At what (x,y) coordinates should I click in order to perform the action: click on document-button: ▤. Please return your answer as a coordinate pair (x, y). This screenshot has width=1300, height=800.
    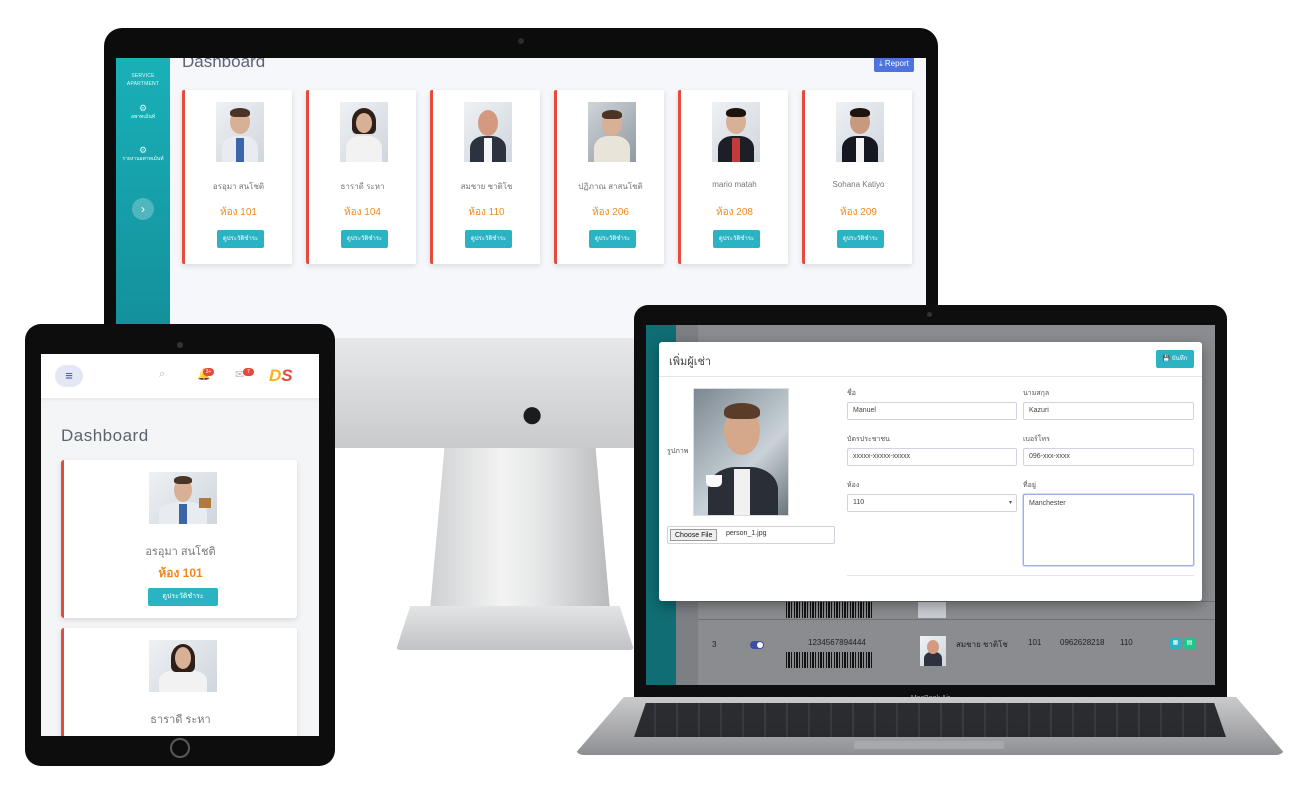
    Looking at the image, I should click on (1189, 643).